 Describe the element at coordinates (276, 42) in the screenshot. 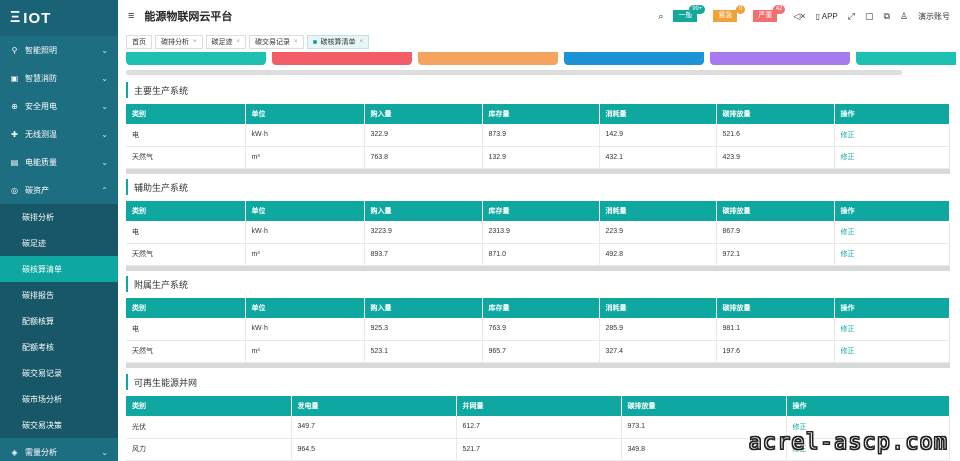

I see `tab-trade-records: 碳交易记录 ×` at that location.